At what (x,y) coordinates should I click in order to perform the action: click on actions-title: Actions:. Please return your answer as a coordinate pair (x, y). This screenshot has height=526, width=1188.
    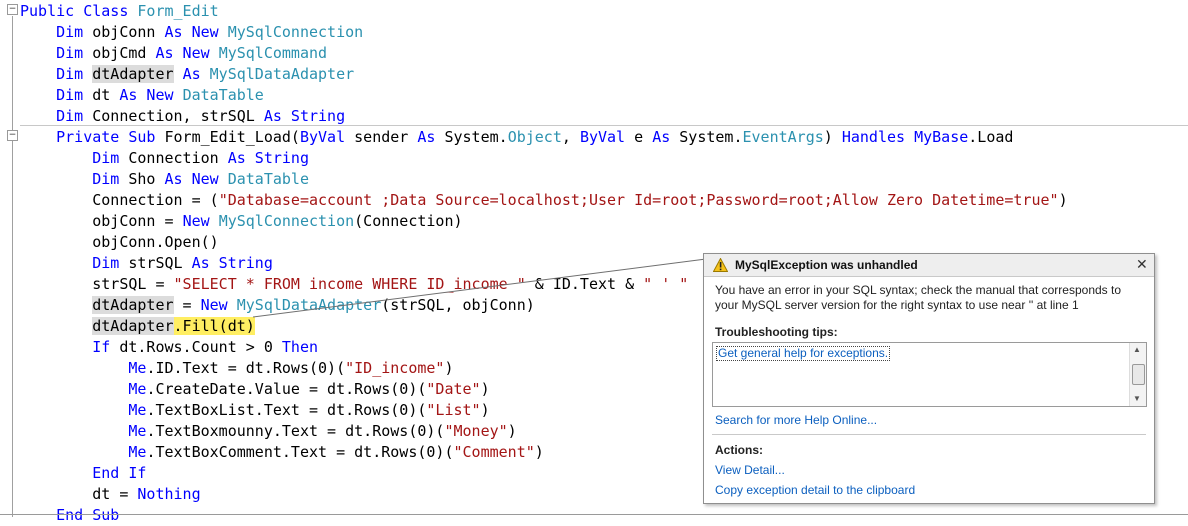
    Looking at the image, I should click on (739, 450).